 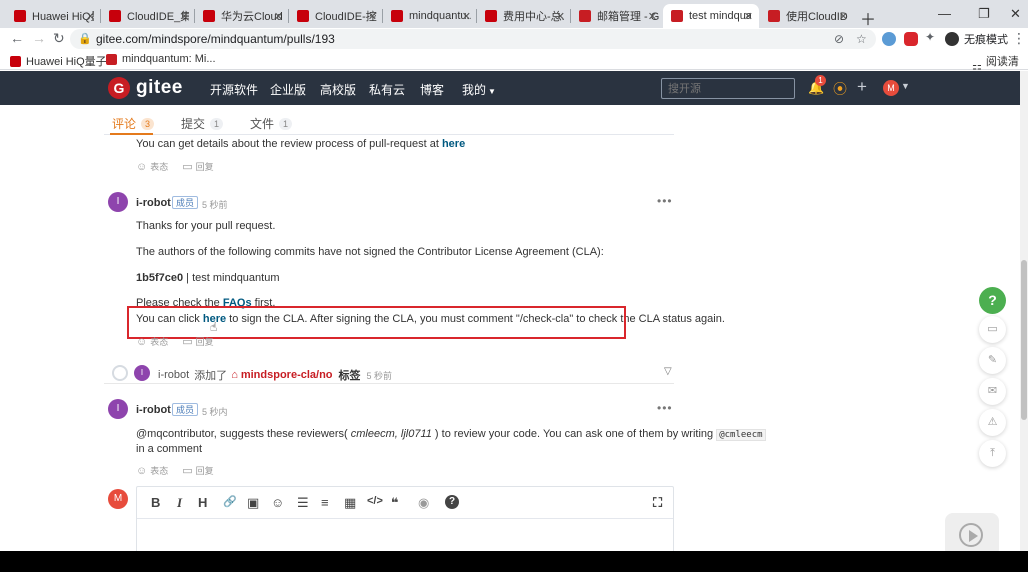 What do you see at coordinates (375, 501) in the screenshot?
I see `code-icon: </>` at bounding box center [375, 501].